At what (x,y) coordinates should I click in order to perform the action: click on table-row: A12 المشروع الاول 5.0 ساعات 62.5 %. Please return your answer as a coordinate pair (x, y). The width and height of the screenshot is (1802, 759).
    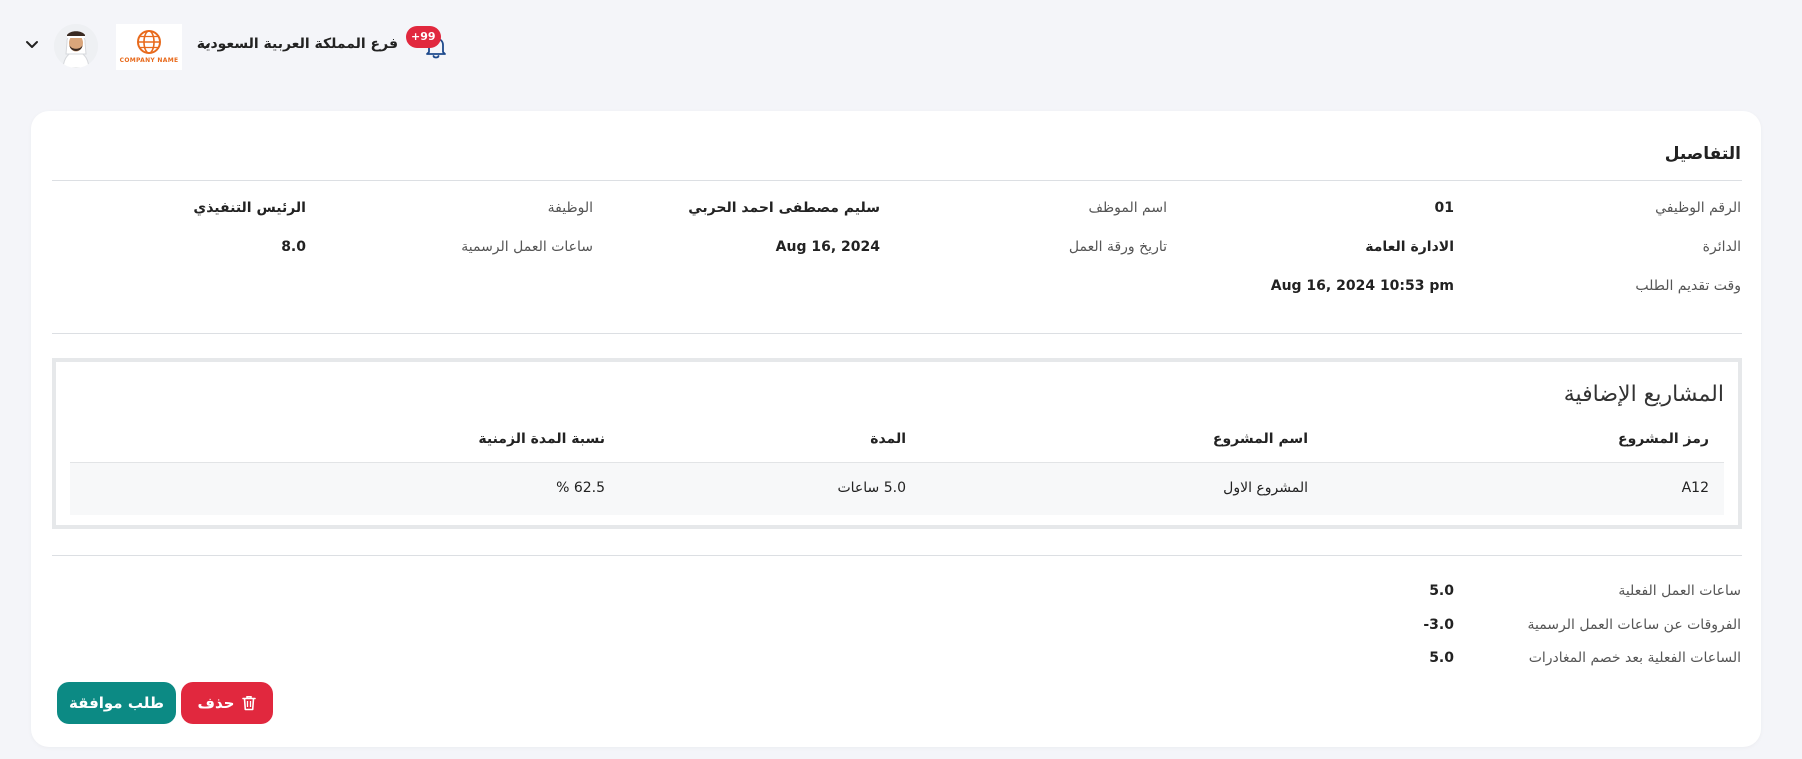
    Looking at the image, I should click on (897, 489).